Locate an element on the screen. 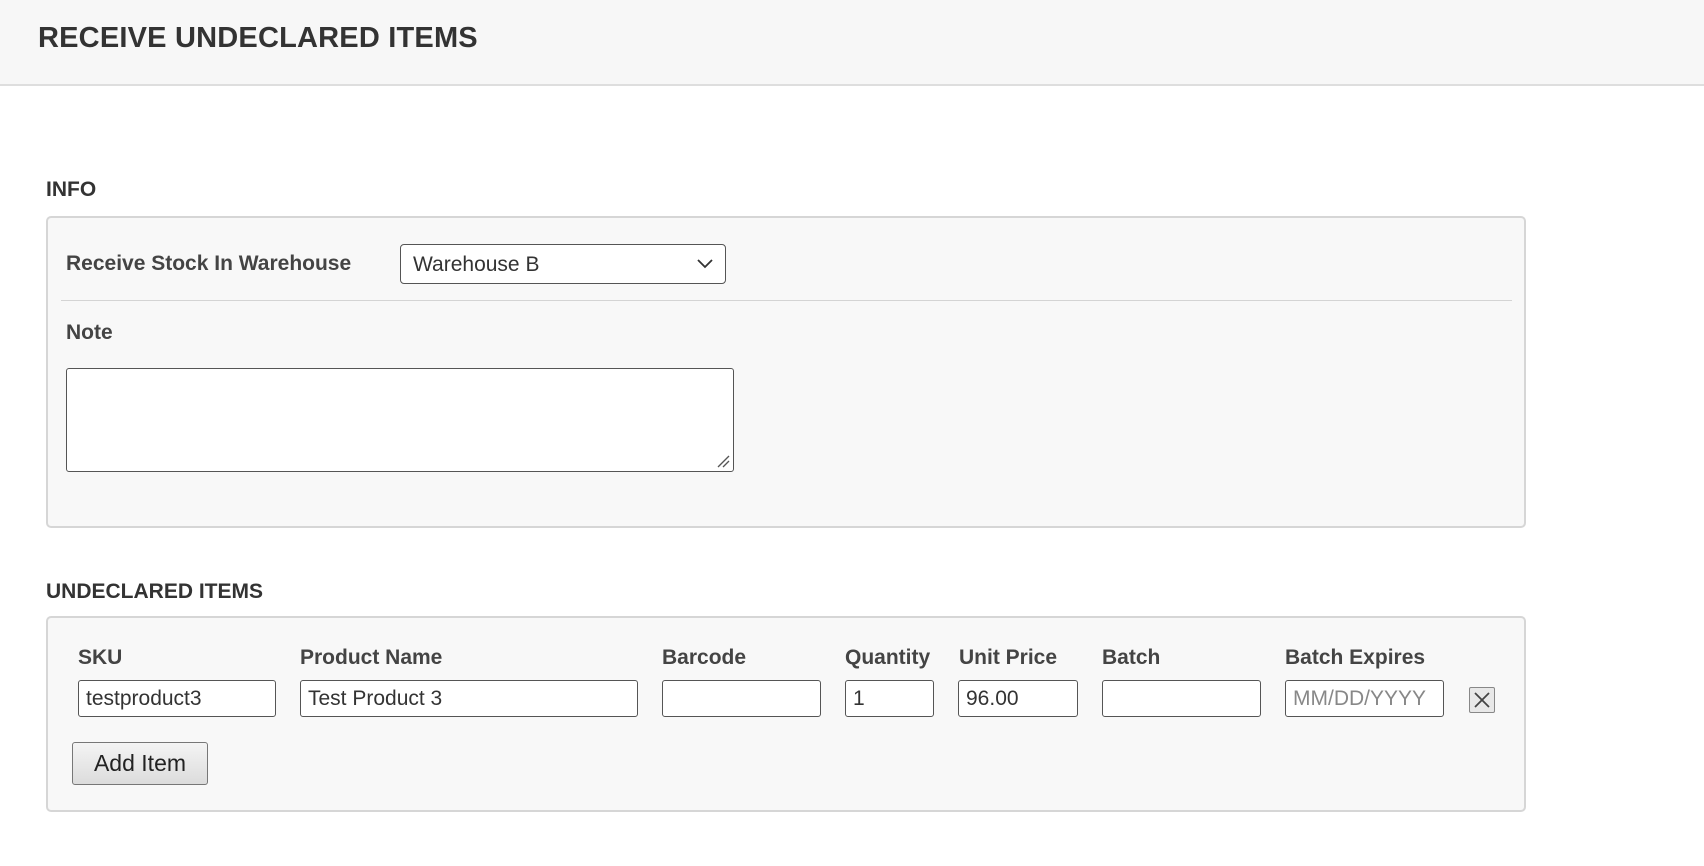 This screenshot has height=866, width=1704. page-header: RECEIVE UNDECLARED ITEMS is located at coordinates (852, 43).